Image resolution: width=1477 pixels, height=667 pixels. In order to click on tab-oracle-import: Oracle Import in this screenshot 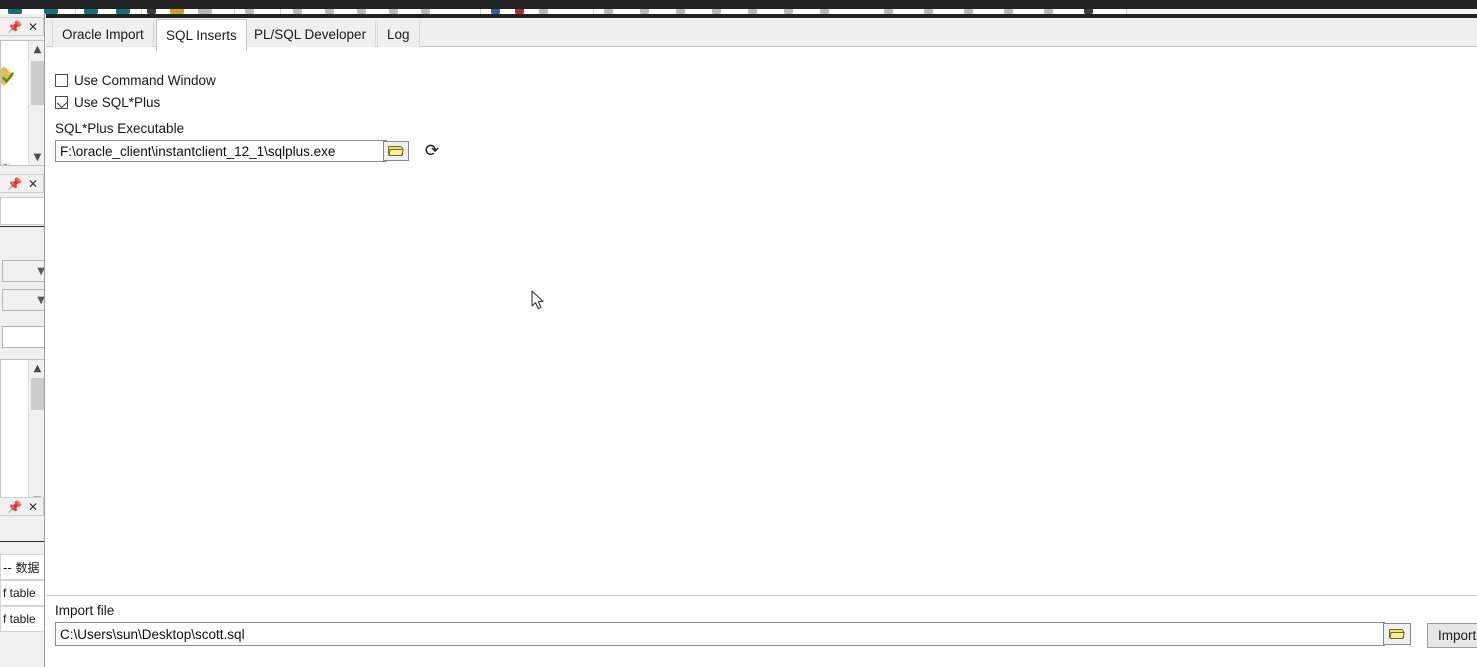, I will do `click(103, 34)`.